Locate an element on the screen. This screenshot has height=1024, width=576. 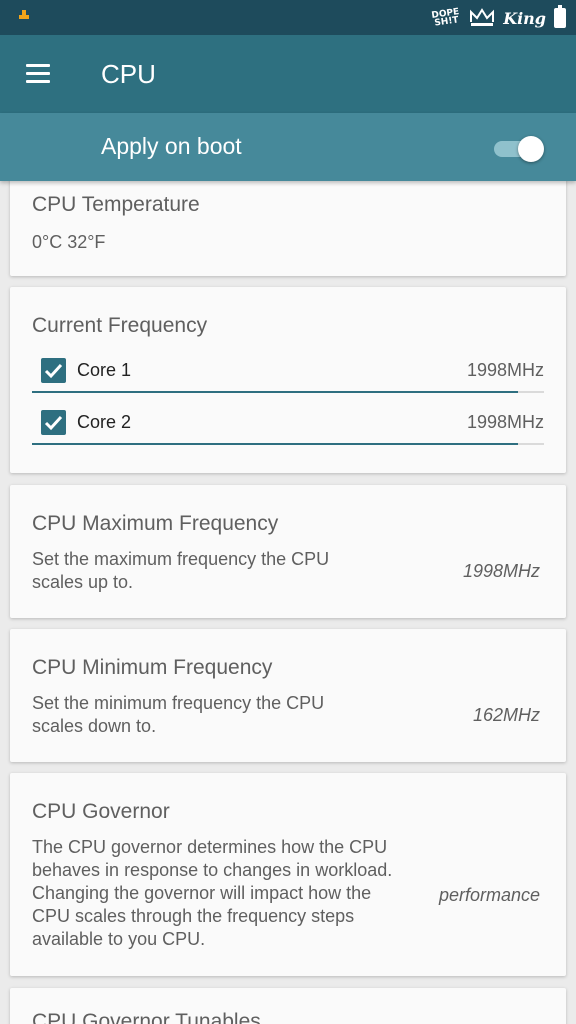
governor-tunables-card: CPU Governor Tunables is located at coordinates (288, 1006).